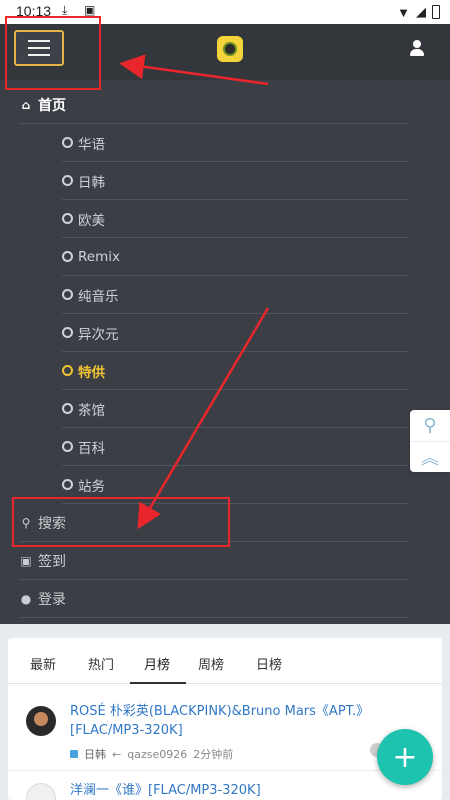  Describe the element at coordinates (405, 757) in the screenshot. I see `add-post-button: +` at that location.